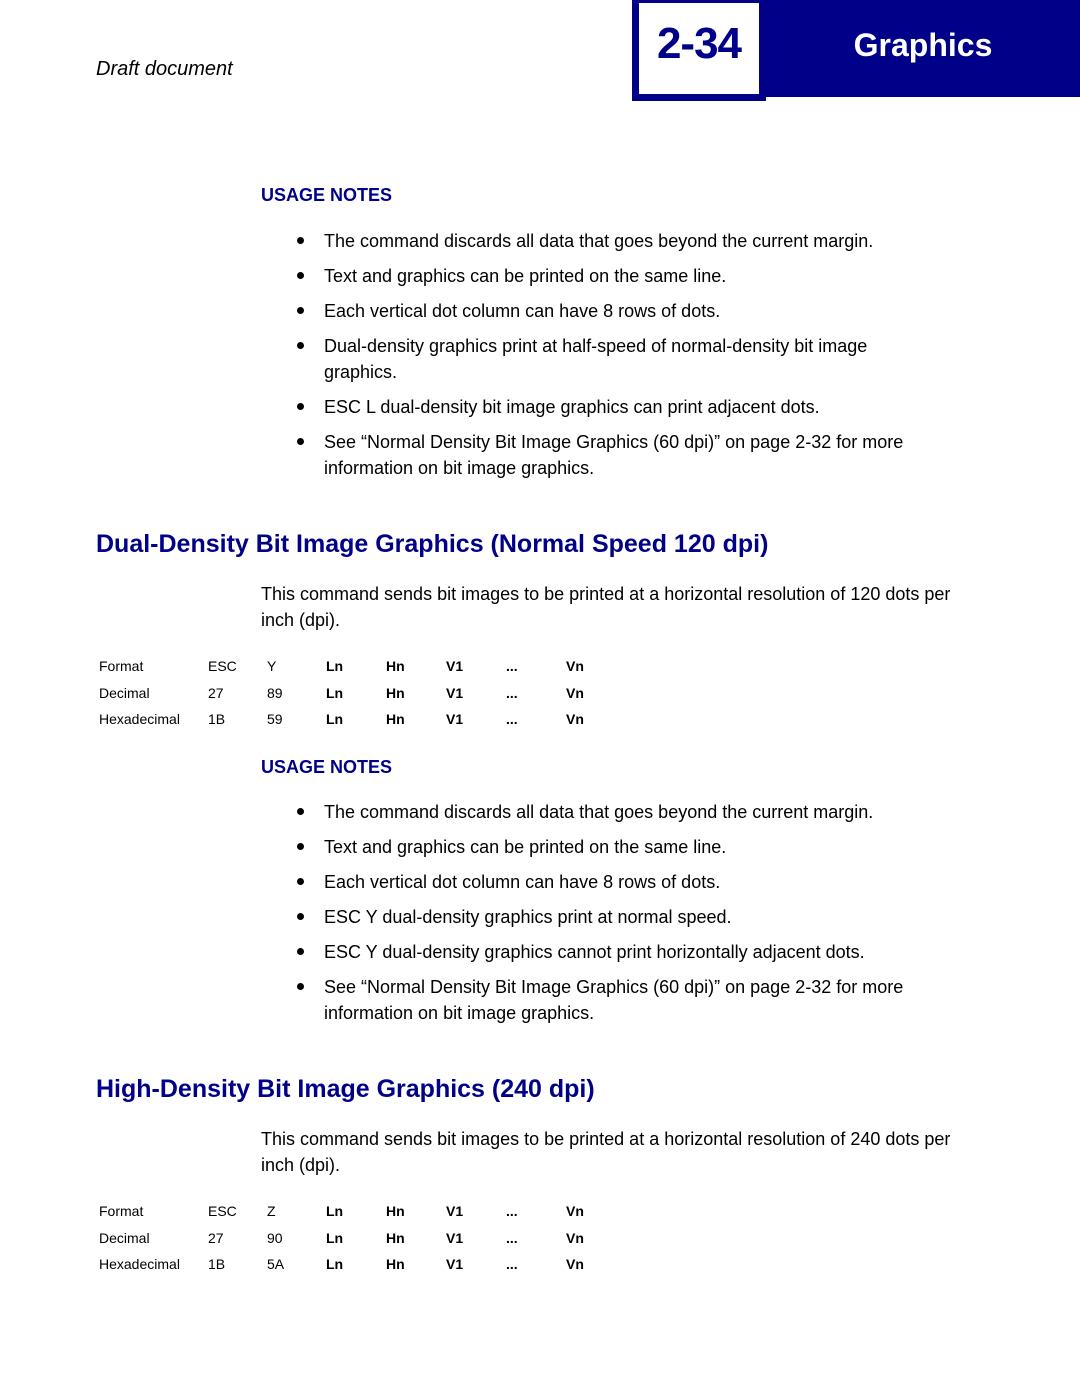 Image resolution: width=1080 pixels, height=1397 pixels. I want to click on chapter-title: Graphics, so click(923, 44).